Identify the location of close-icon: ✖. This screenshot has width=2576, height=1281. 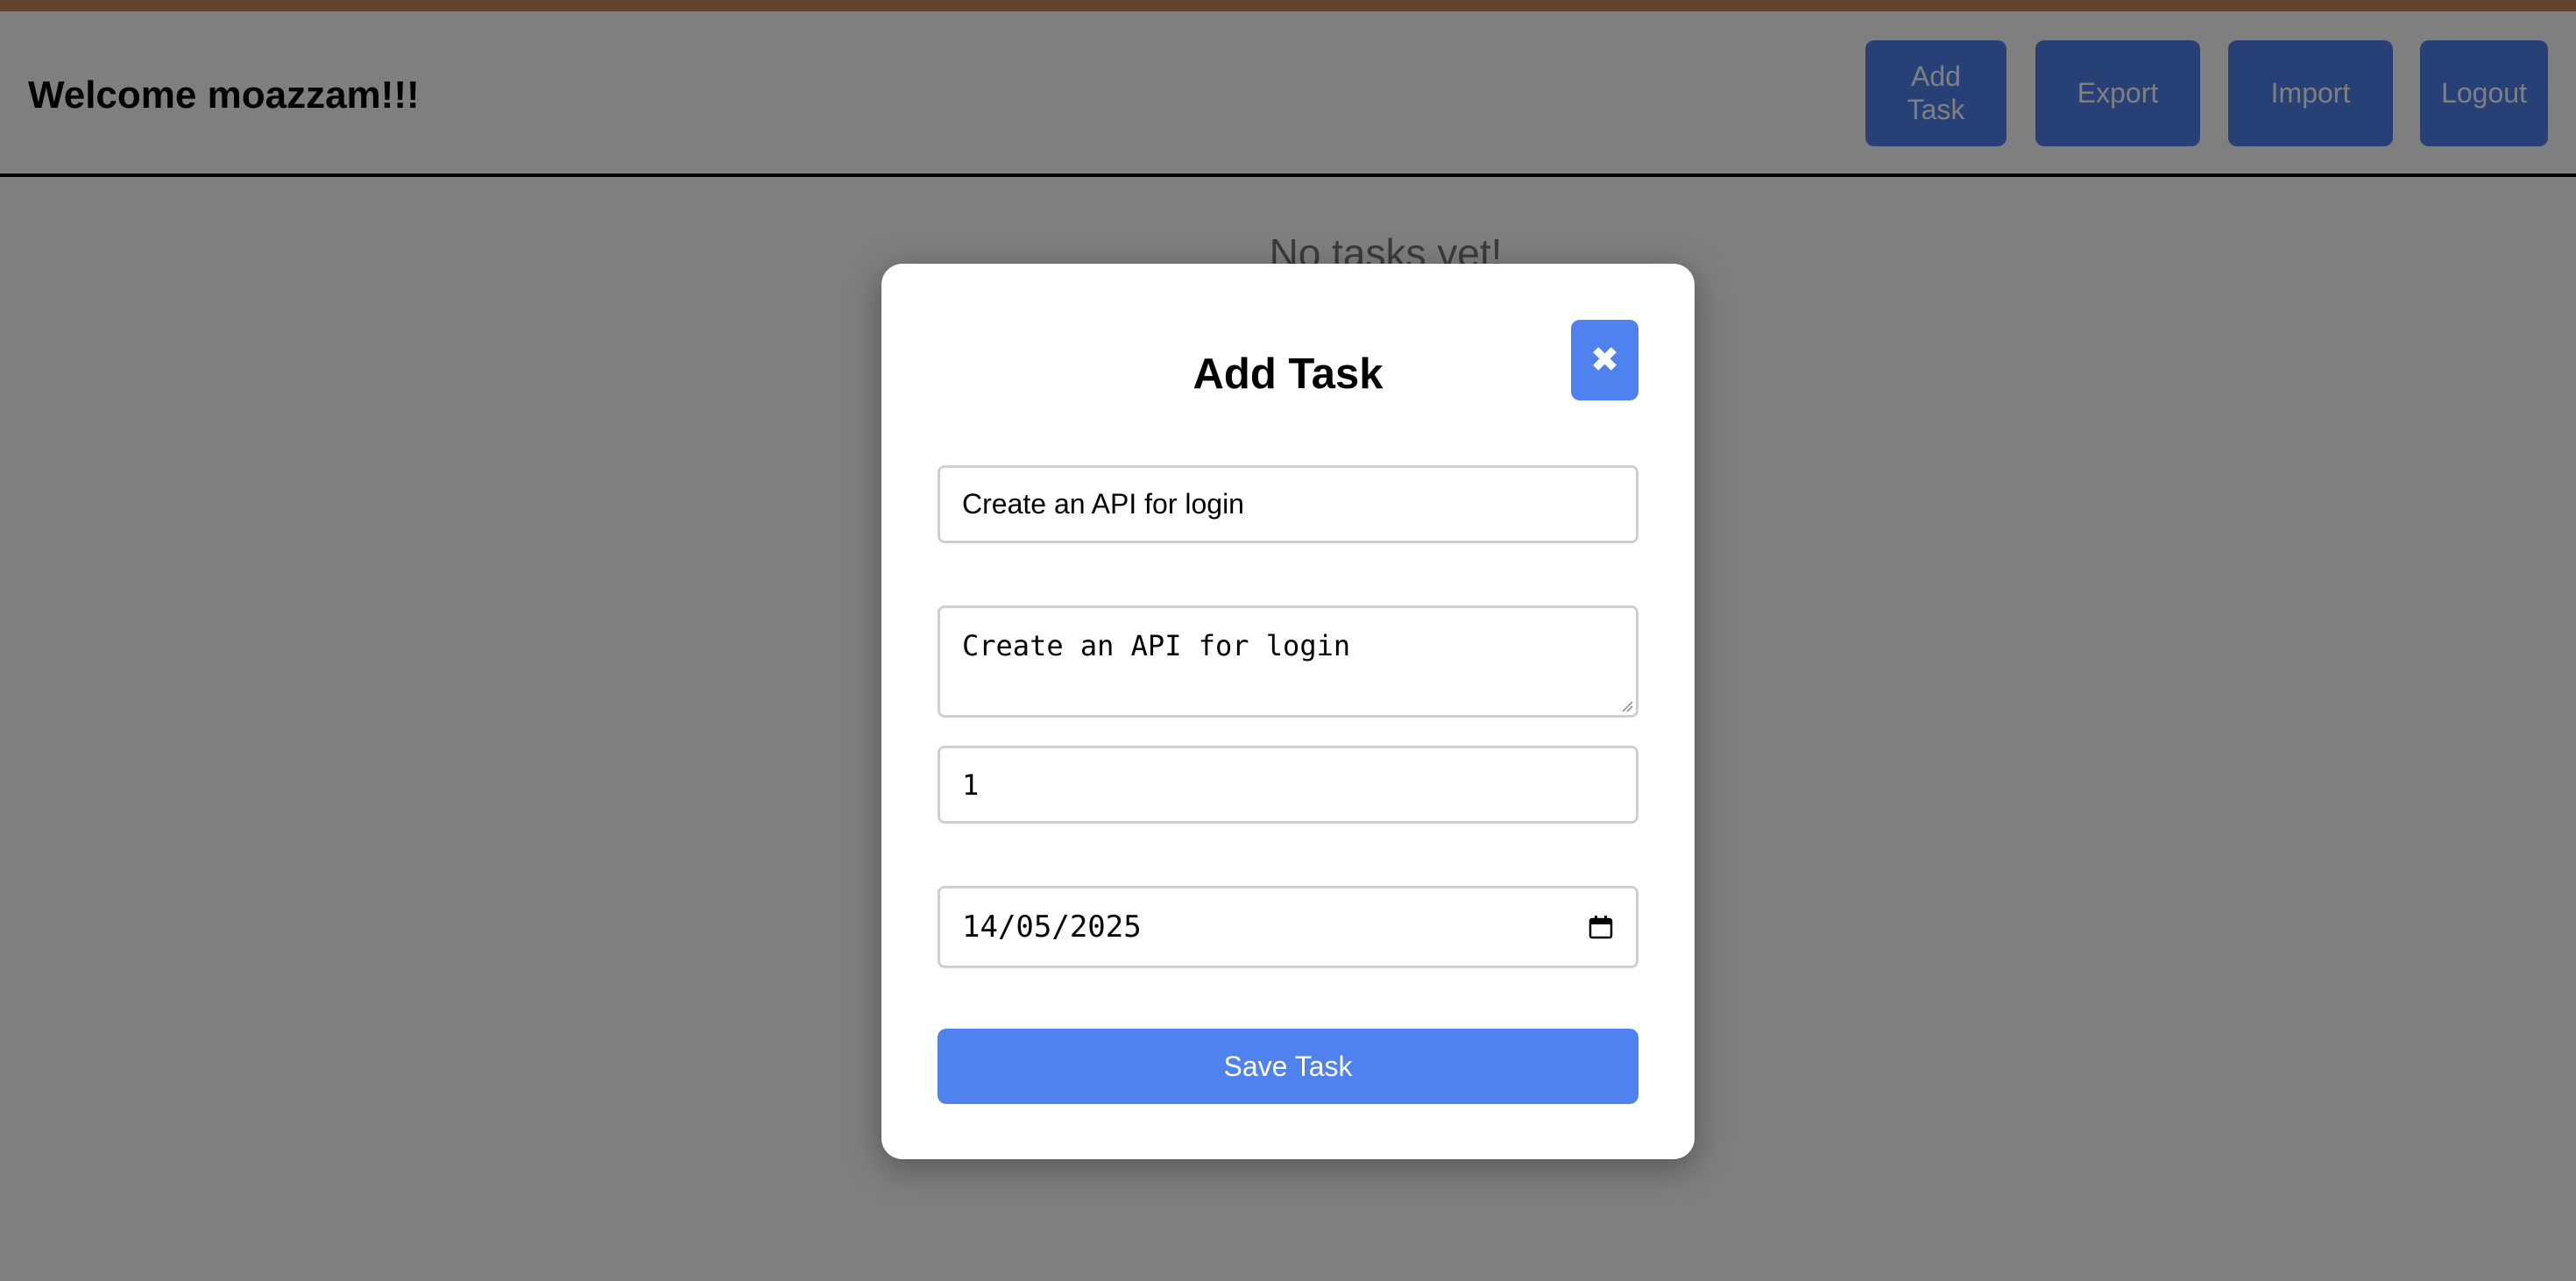
(1604, 360).